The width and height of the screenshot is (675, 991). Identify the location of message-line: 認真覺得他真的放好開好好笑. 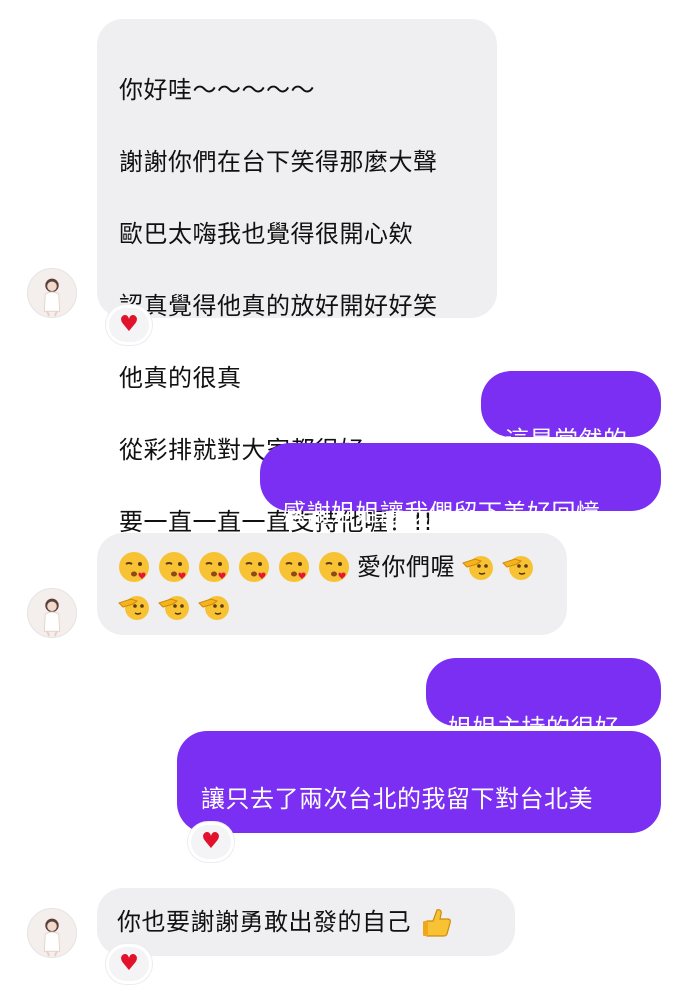
(278, 306).